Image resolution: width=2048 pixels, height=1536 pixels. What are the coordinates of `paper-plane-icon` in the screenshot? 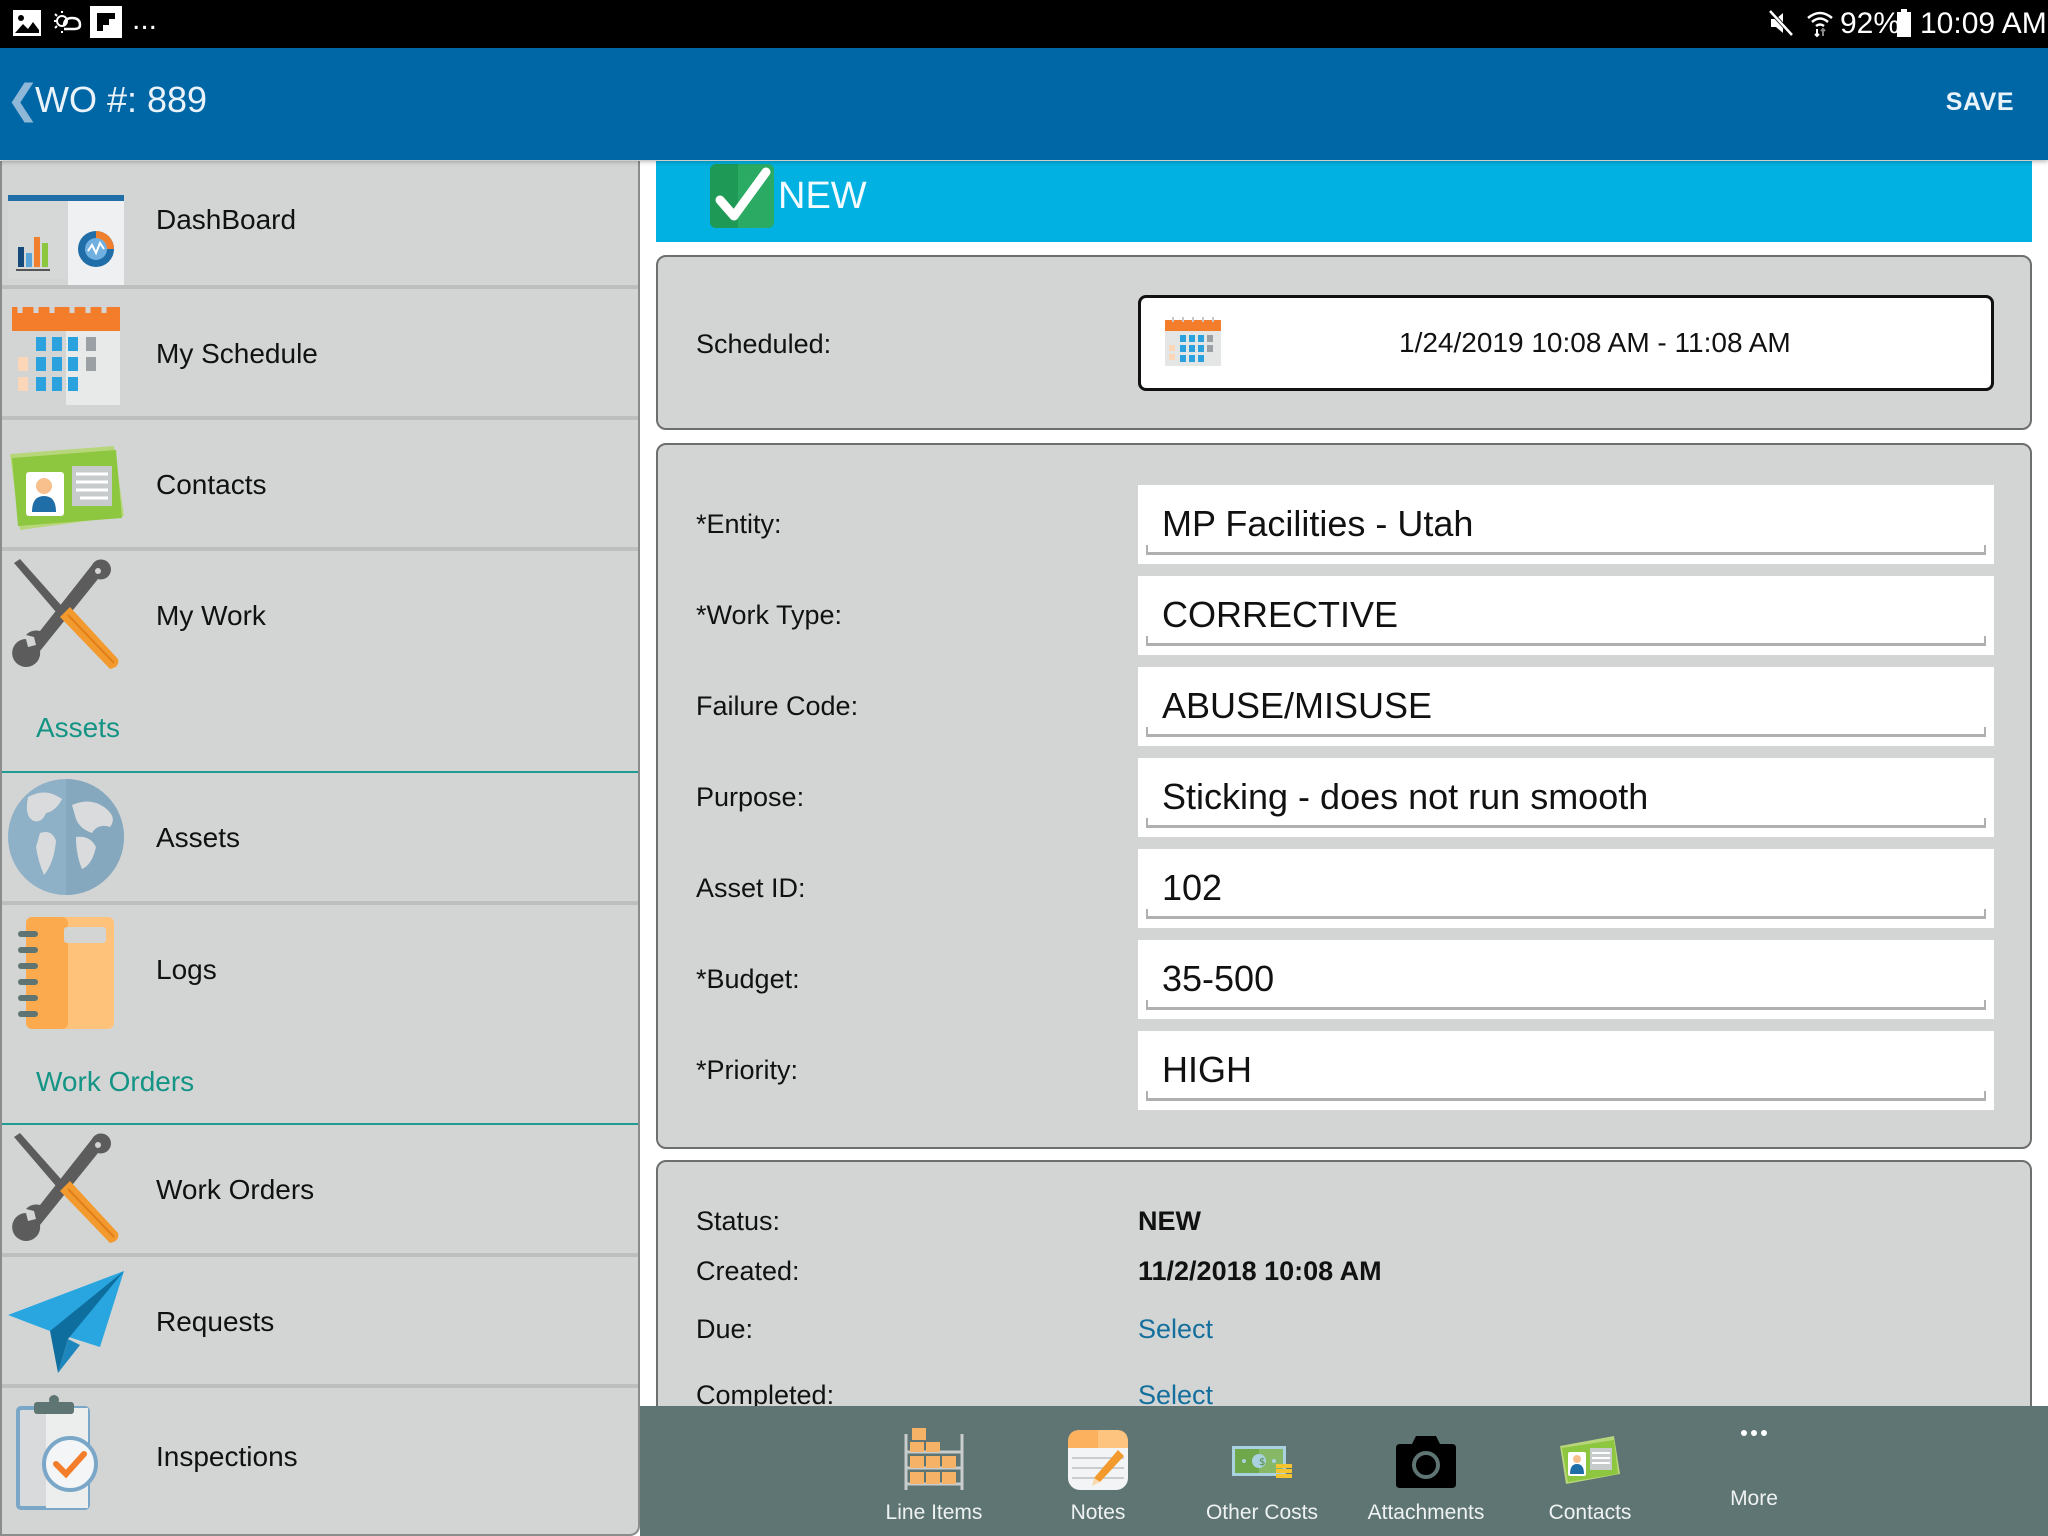 It's located at (66, 1322).